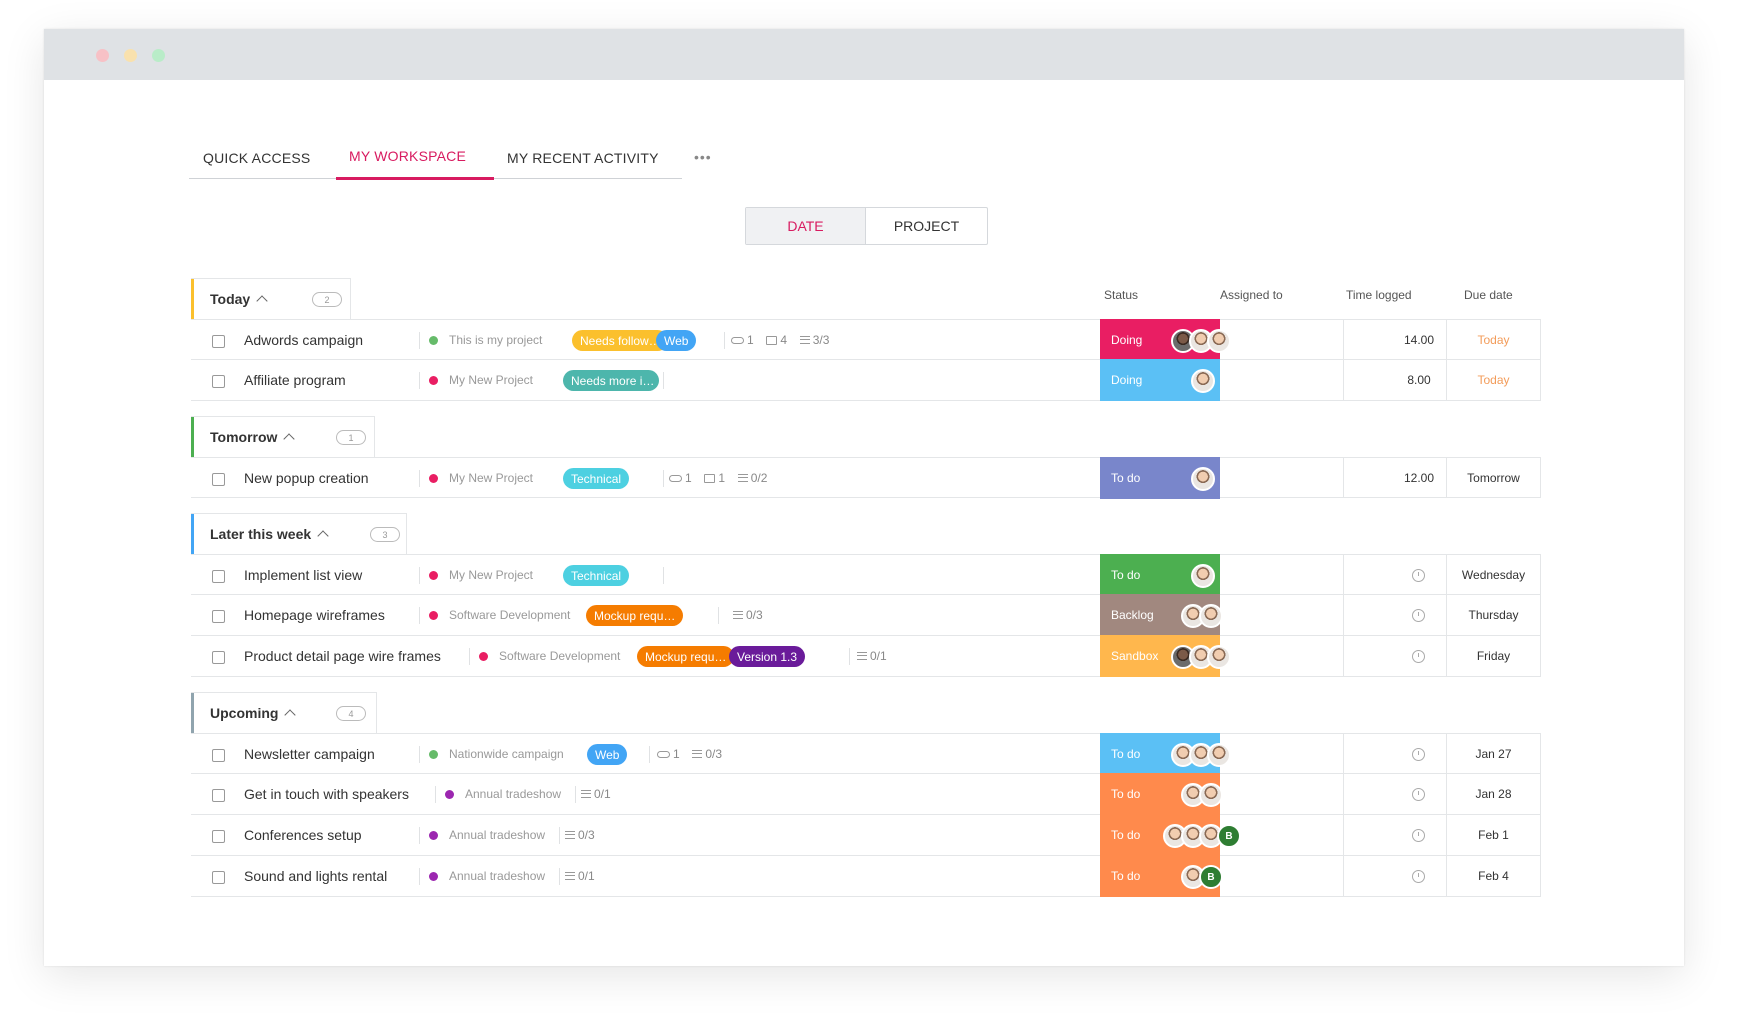  I want to click on due-date: Friday, so click(1493, 656).